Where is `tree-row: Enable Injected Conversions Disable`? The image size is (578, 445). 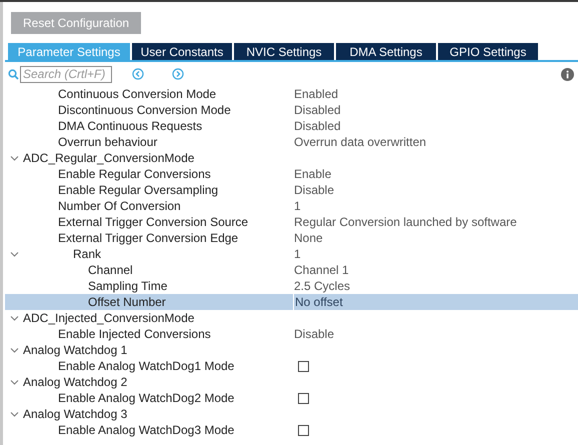
tree-row: Enable Injected Conversions Disable is located at coordinates (291, 334).